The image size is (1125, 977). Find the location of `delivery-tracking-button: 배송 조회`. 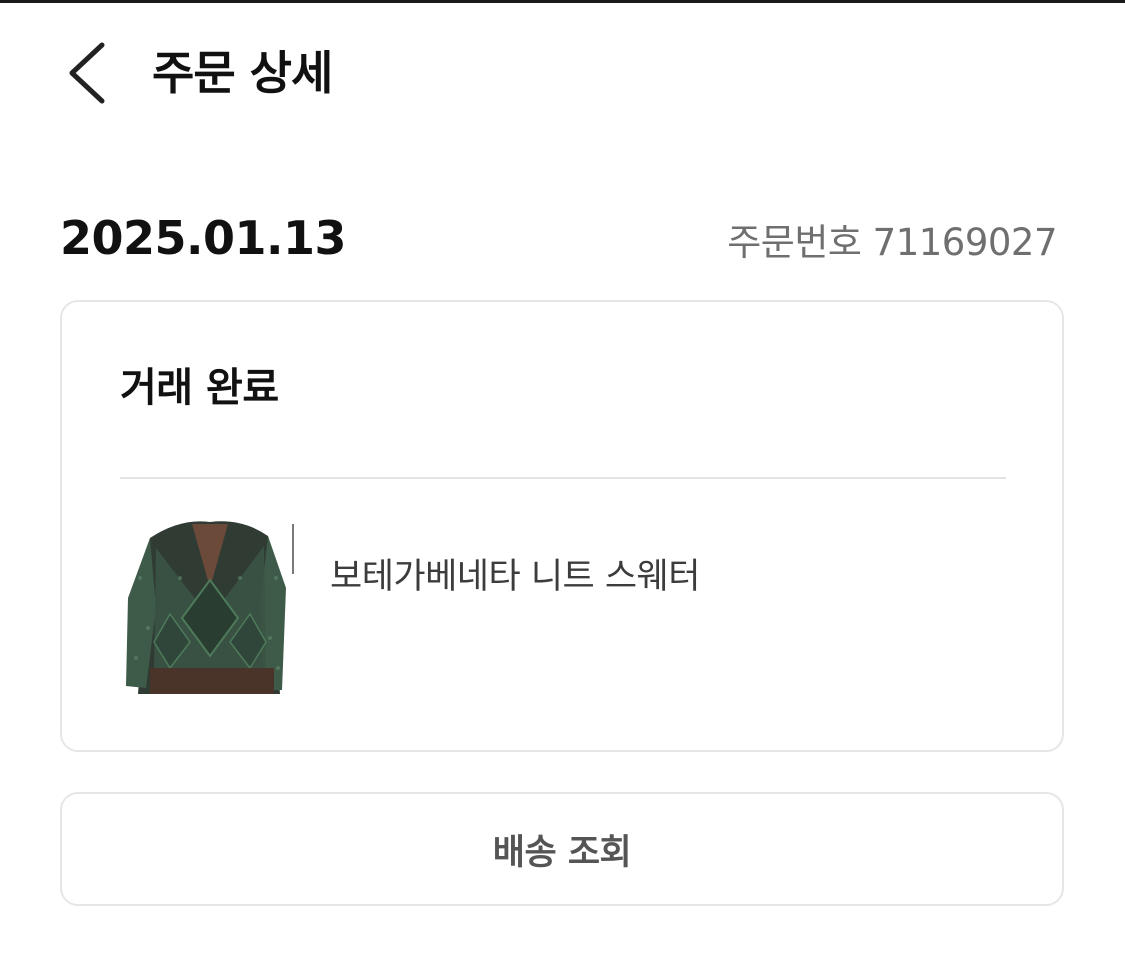

delivery-tracking-button: 배송 조회 is located at coordinates (562, 849).